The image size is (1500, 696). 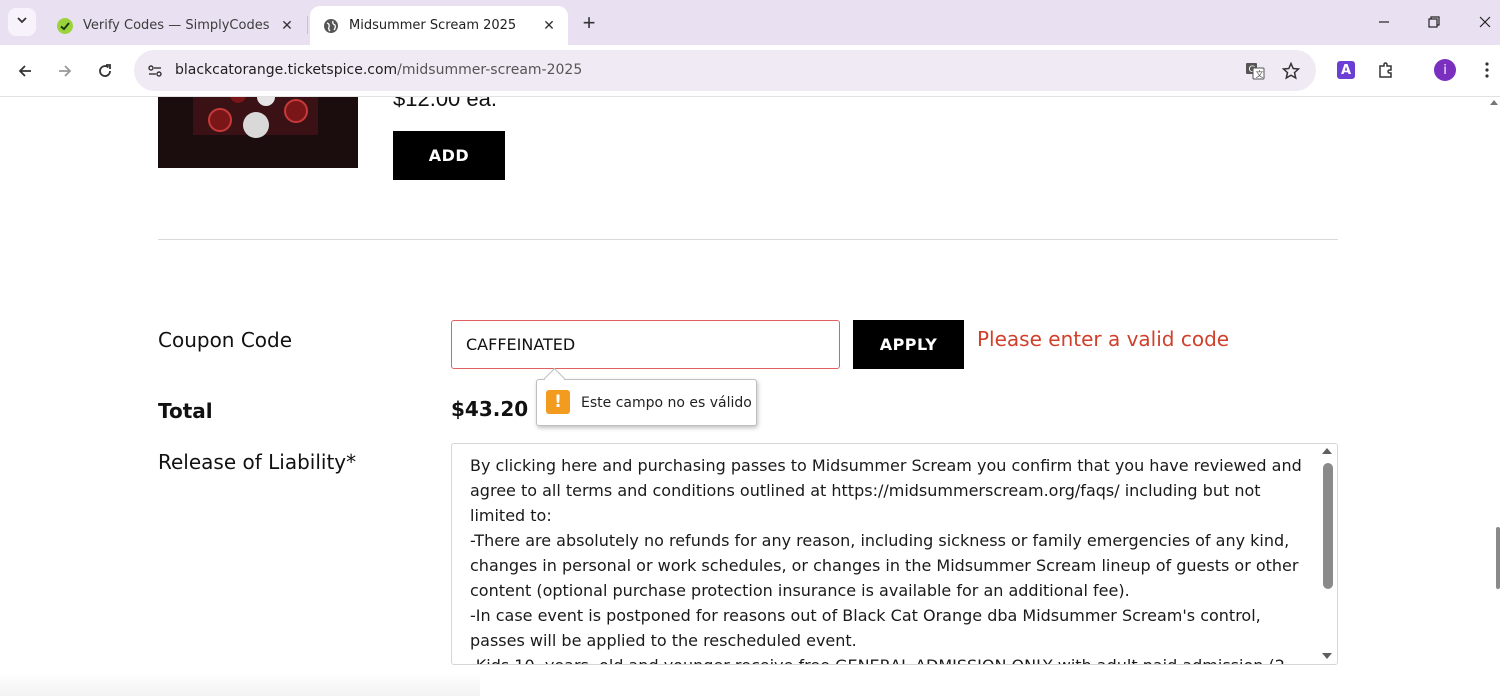 What do you see at coordinates (1386, 70) in the screenshot?
I see `extensions-puzzle-icon` at bounding box center [1386, 70].